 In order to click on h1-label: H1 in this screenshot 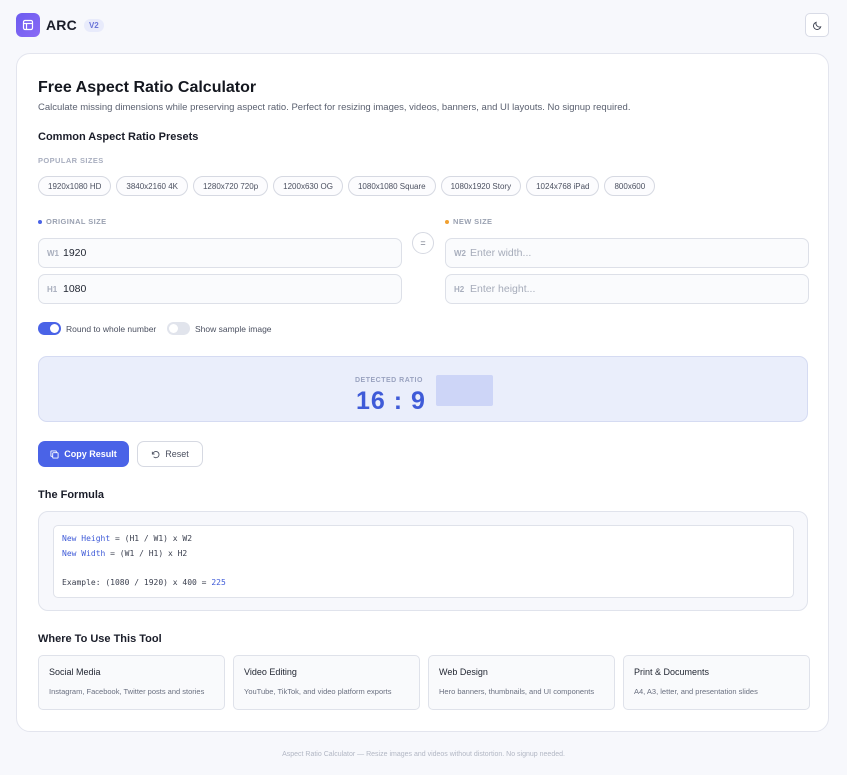, I will do `click(52, 289)`.